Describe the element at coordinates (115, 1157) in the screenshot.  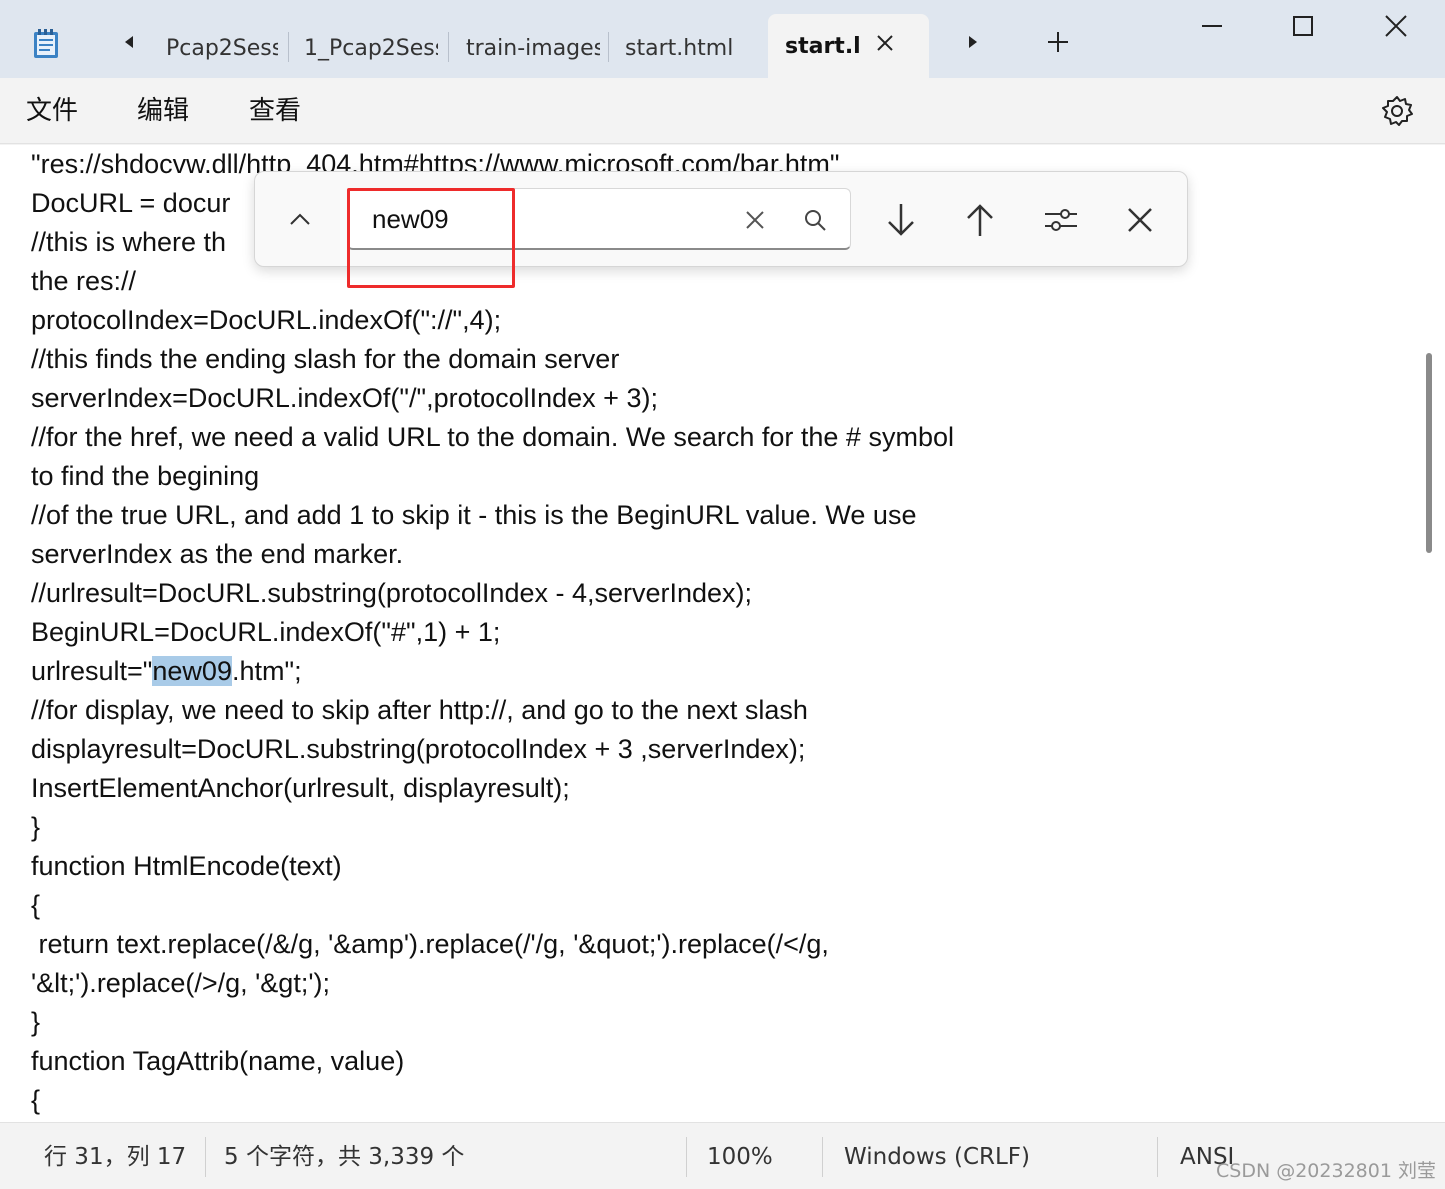
I see `cursor-position: 行 31，列 17` at that location.